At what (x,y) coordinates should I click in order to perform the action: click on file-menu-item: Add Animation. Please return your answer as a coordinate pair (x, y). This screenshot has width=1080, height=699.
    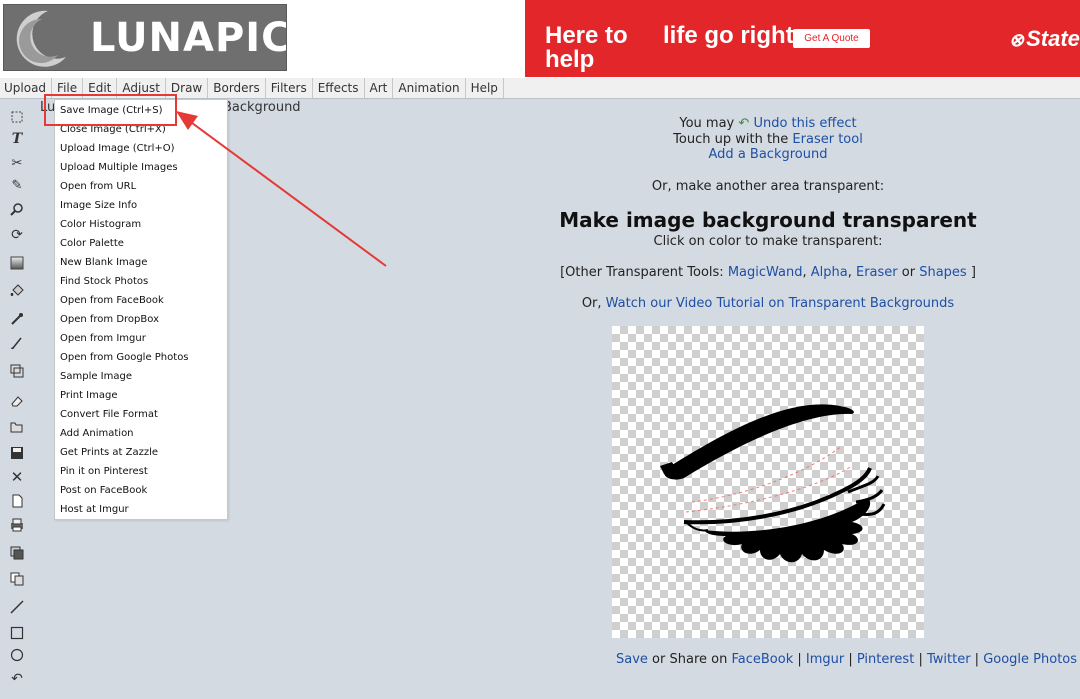
    Looking at the image, I should click on (97, 433).